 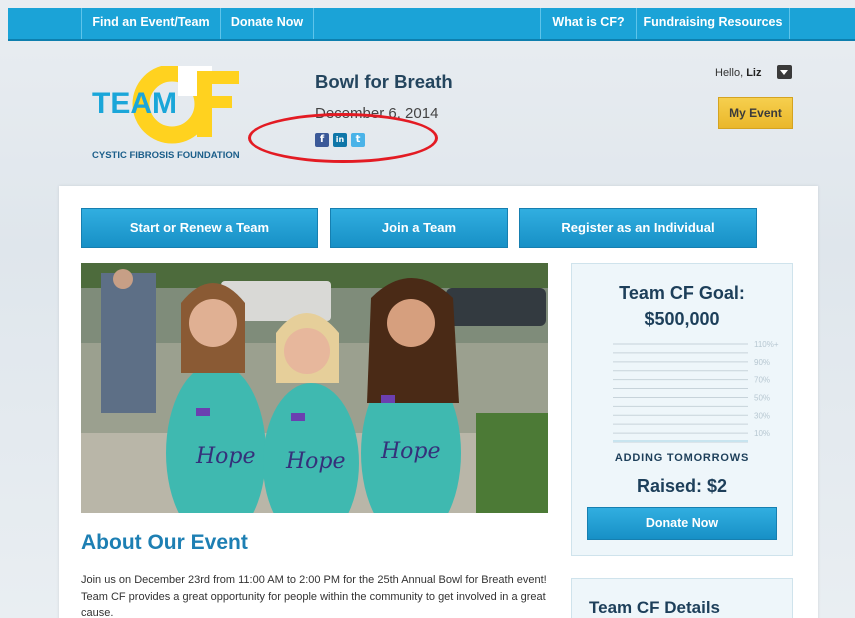 I want to click on scale-label: 90%, so click(x=762, y=362).